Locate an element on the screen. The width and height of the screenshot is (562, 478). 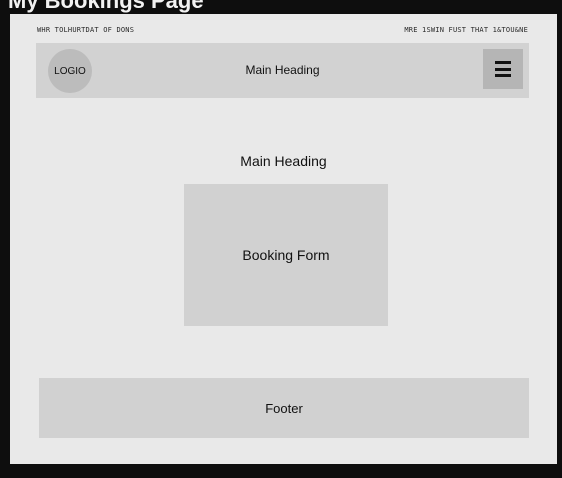
hamburger-menu-icon is located at coordinates (503, 69).